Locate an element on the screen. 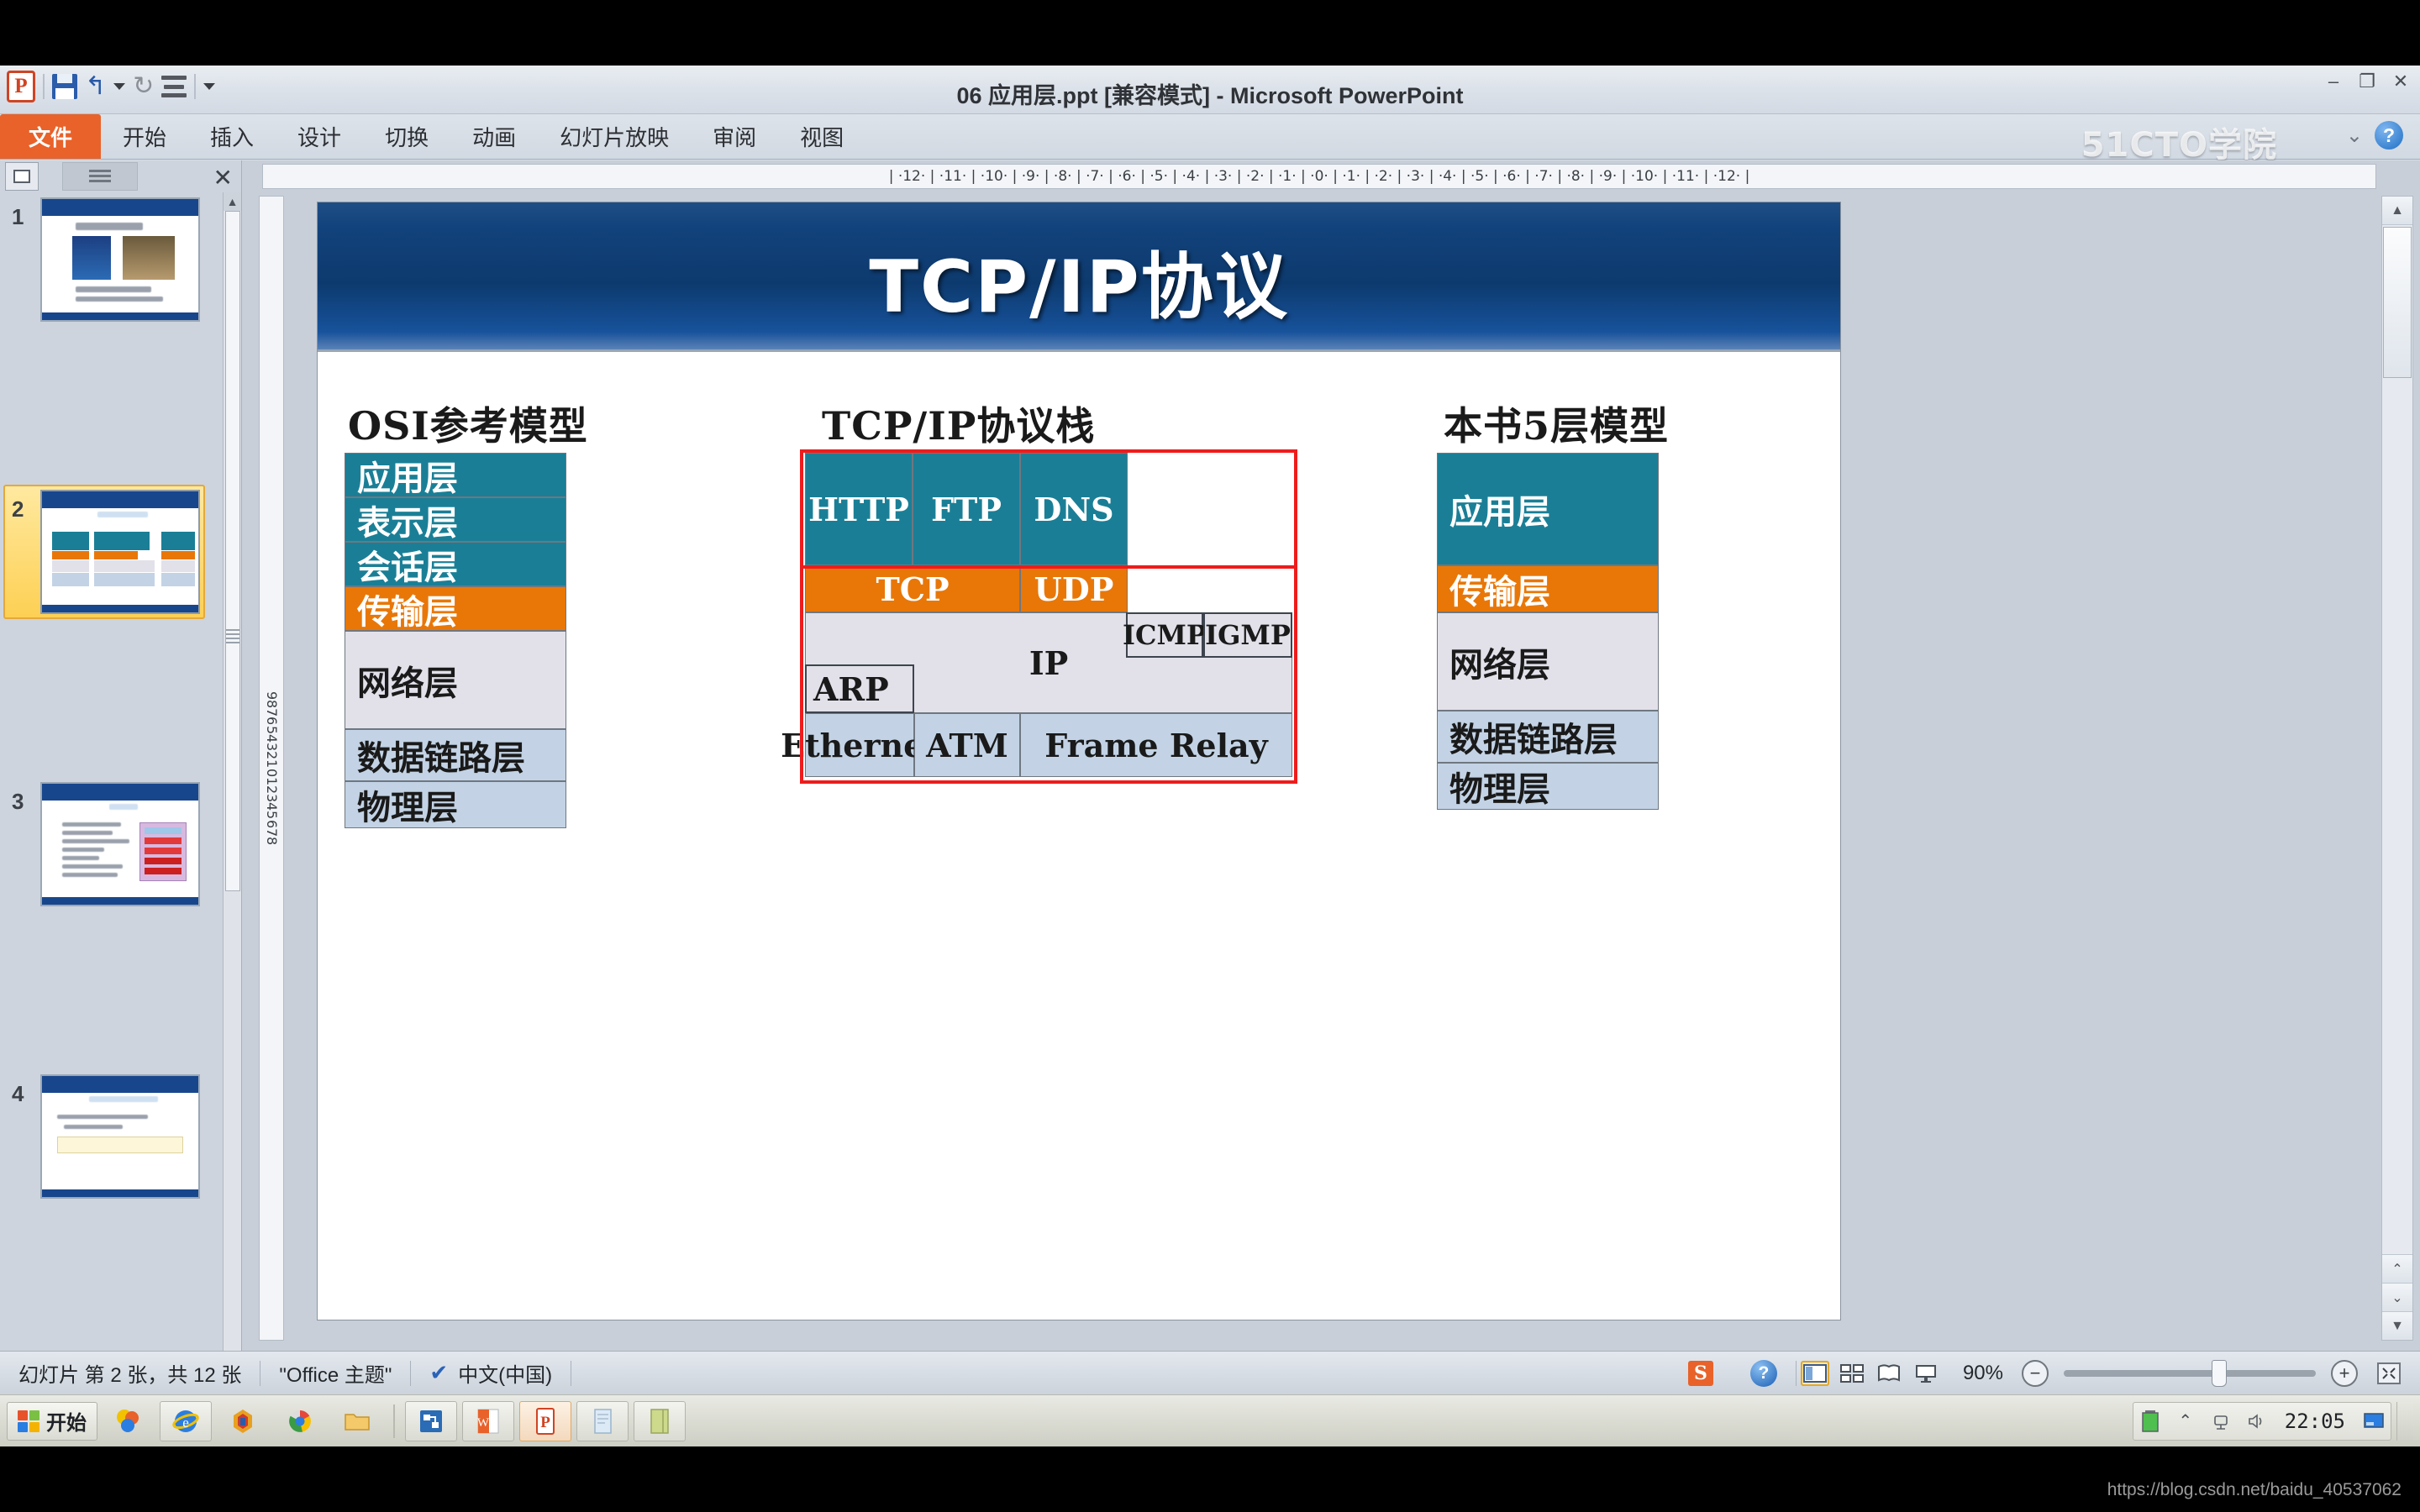 This screenshot has width=2420, height=1512. view-slide-sorter-icon is located at coordinates (1852, 1373).